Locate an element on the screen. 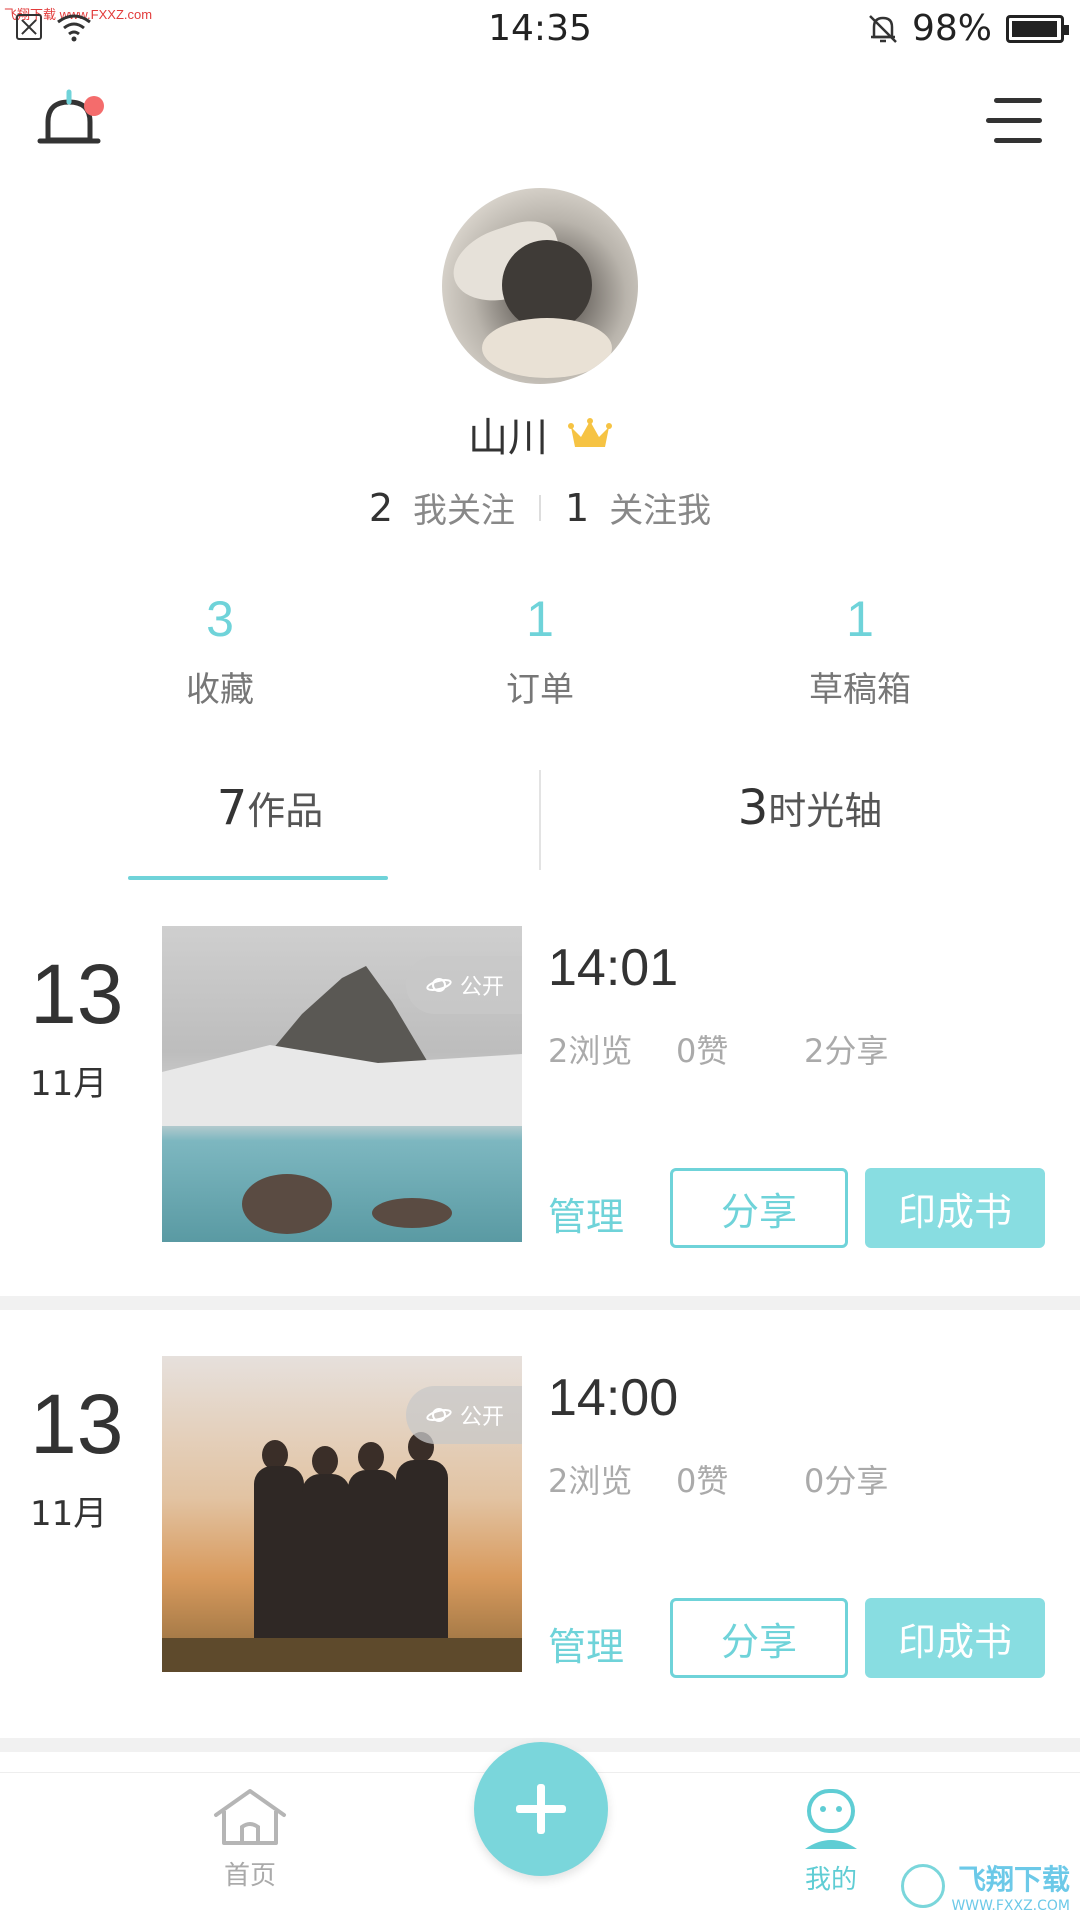 This screenshot has height=1920, width=1080. tab-count: 7 is located at coordinates (232, 808).